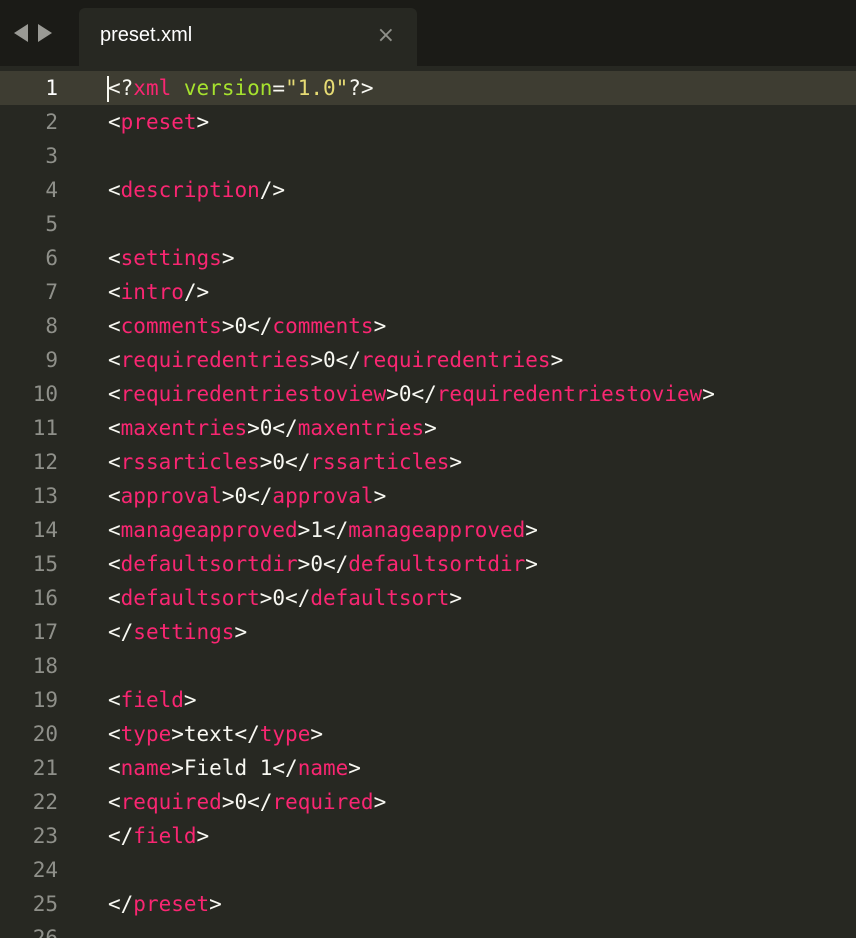  What do you see at coordinates (428, 768) in the screenshot?
I see `code-line: 21 <name>Field 1</name>` at bounding box center [428, 768].